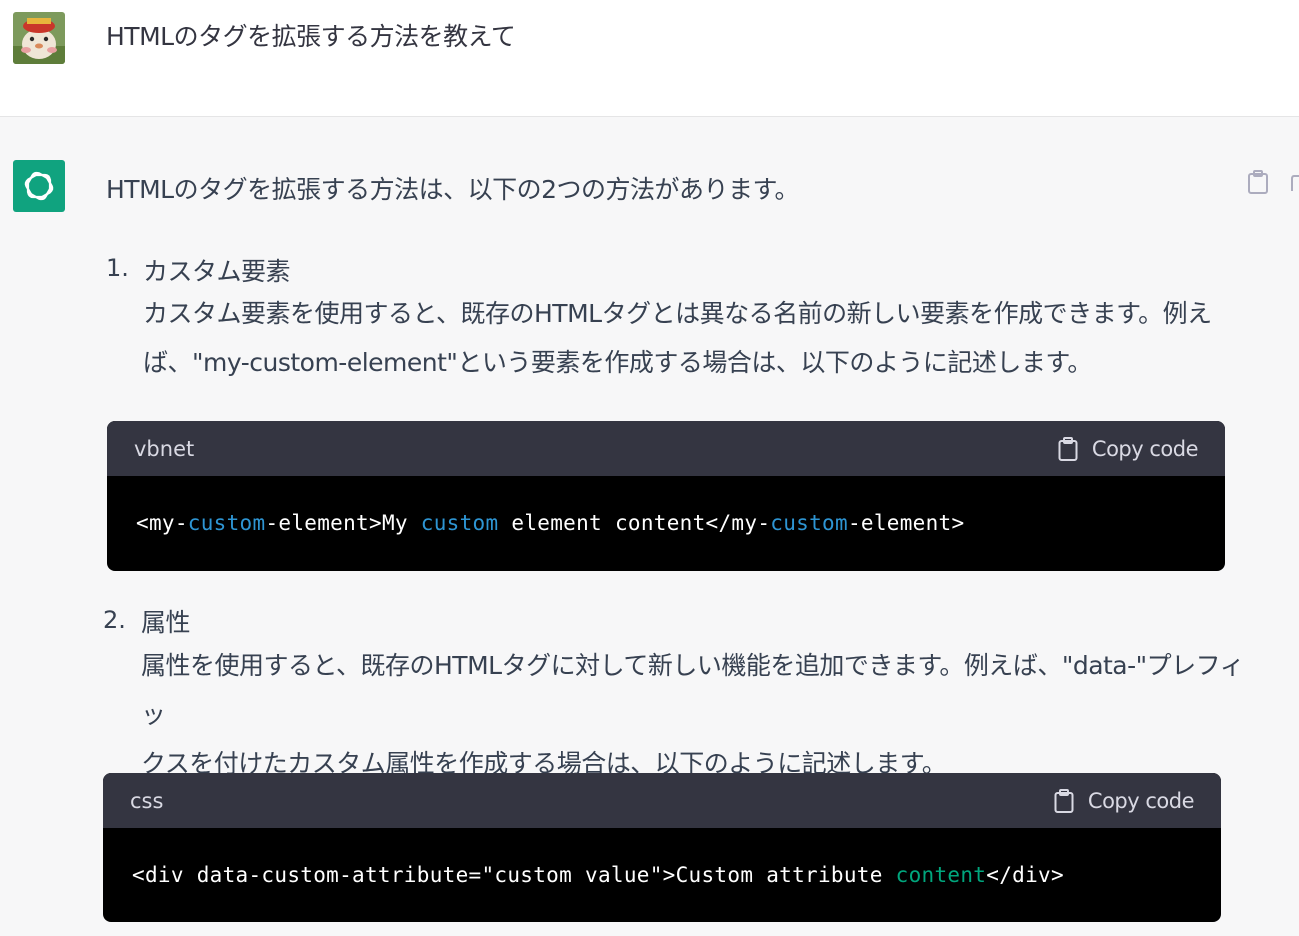 The width and height of the screenshot is (1299, 936). Describe the element at coordinates (311, 36) in the screenshot. I see `user-message-text: HTMLのタグを拡張する方法を教えて` at that location.